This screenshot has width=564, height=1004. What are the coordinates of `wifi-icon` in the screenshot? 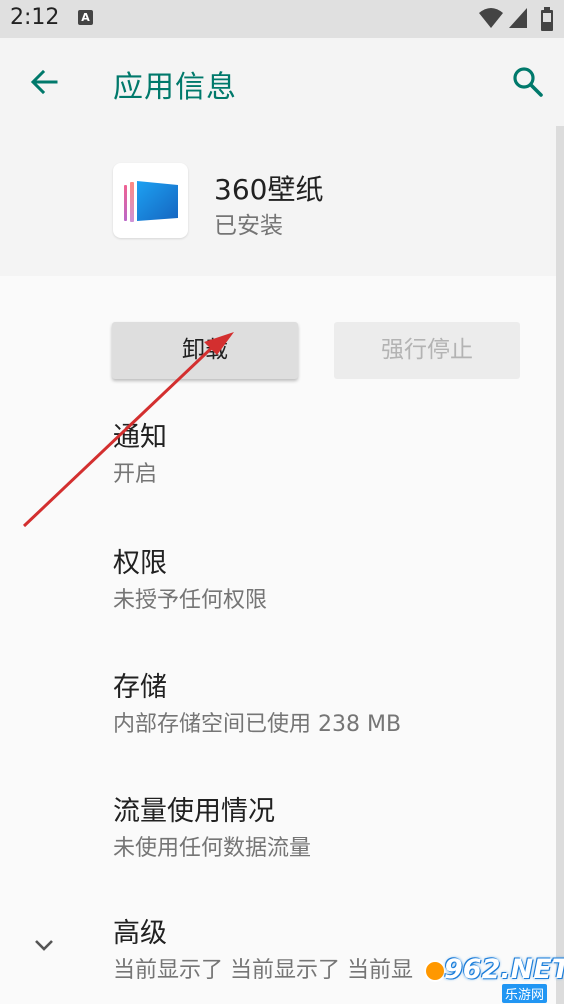 It's located at (491, 18).